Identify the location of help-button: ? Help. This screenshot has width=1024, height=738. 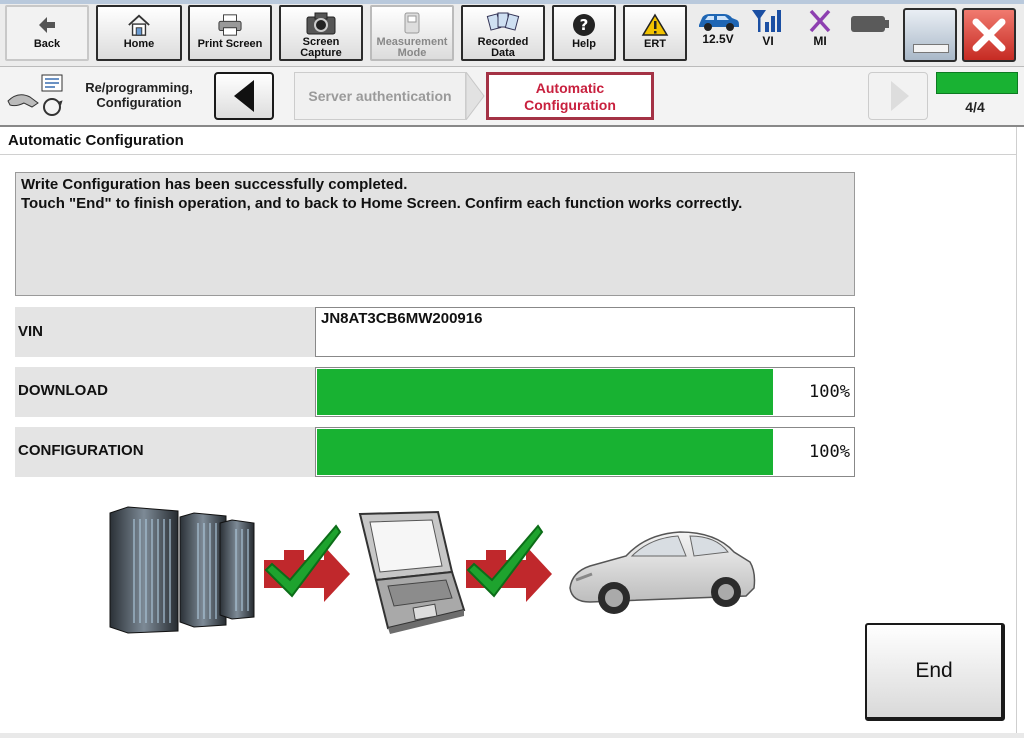
(584, 33).